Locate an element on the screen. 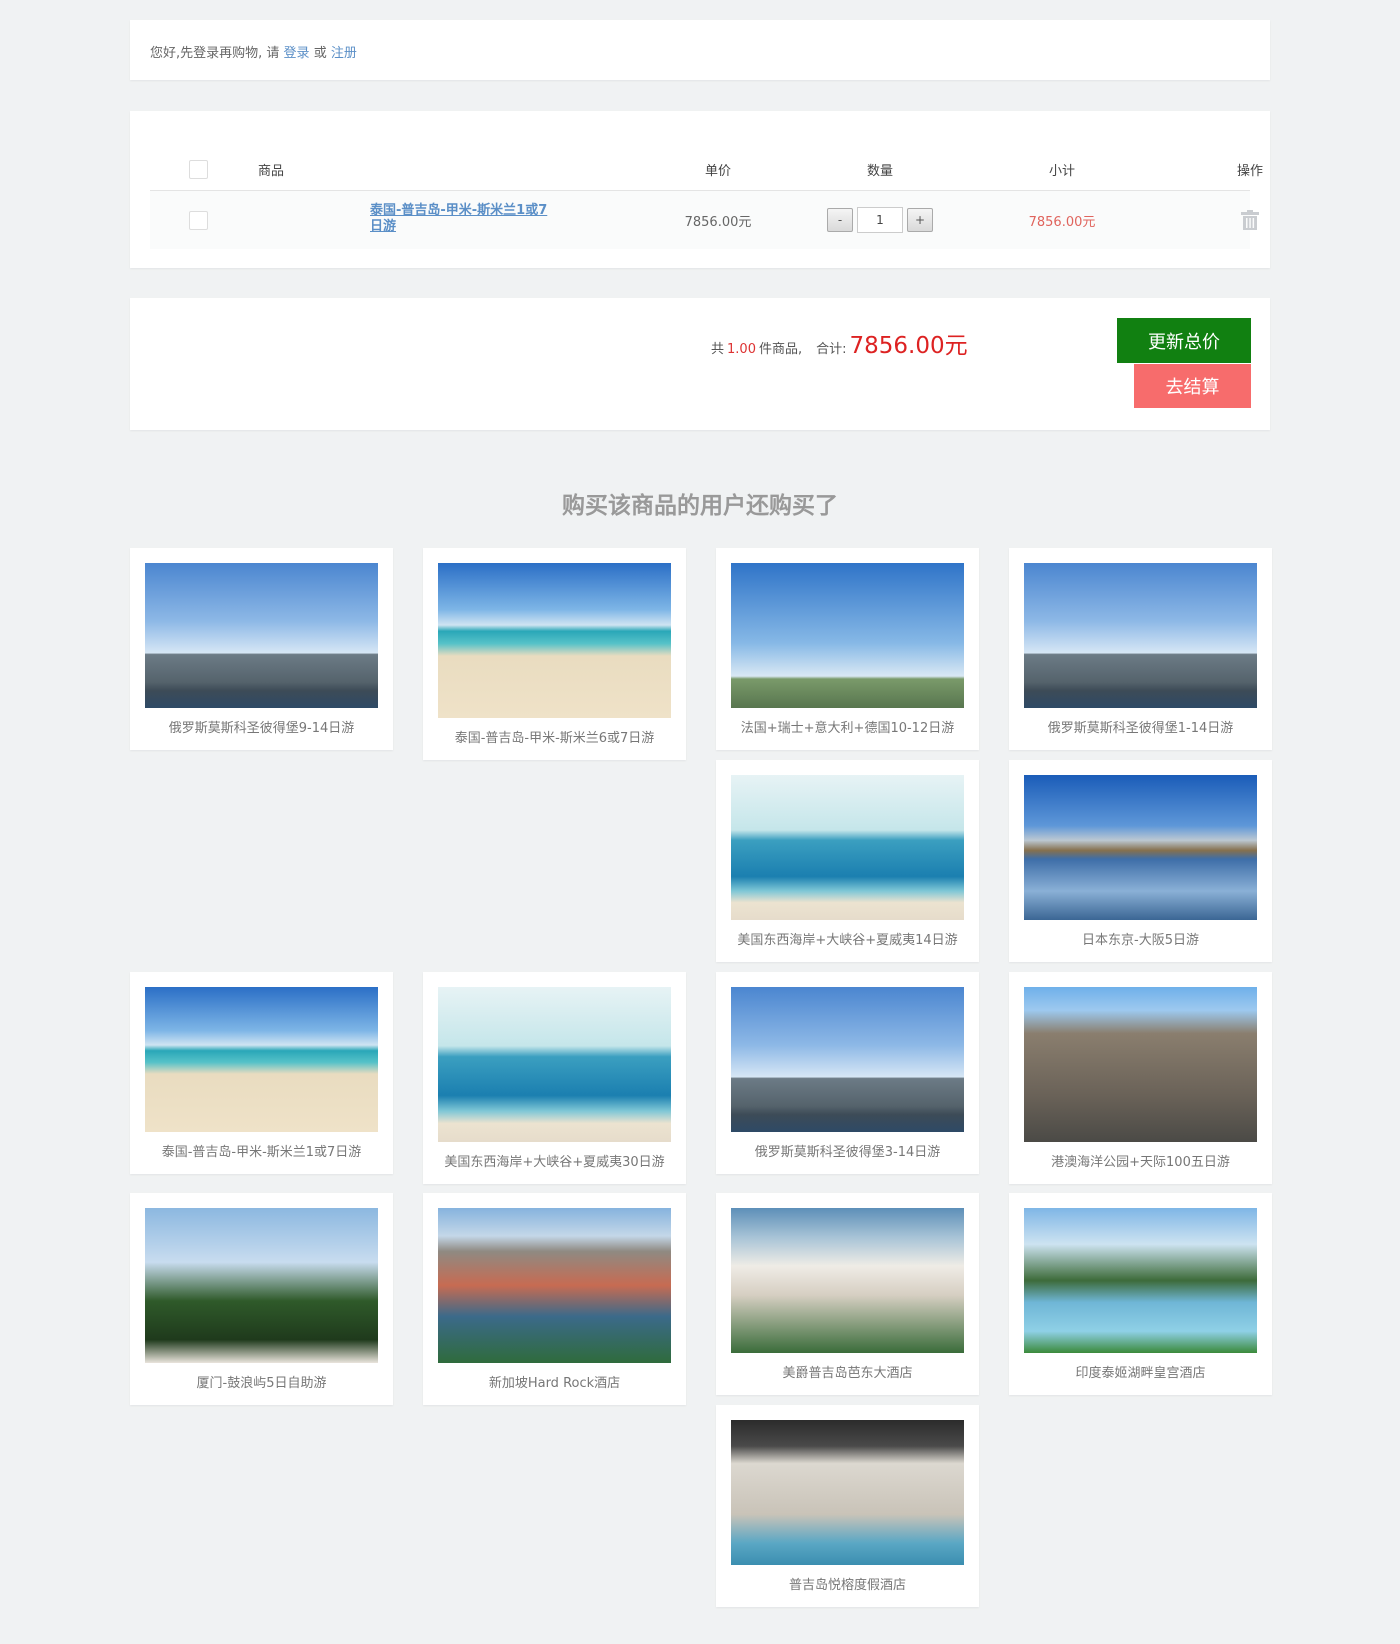 Image resolution: width=1400 pixels, height=1644 pixels. recommendation-card: 俄罗斯莫斯科圣彼得堡3-14日游 is located at coordinates (847, 1073).